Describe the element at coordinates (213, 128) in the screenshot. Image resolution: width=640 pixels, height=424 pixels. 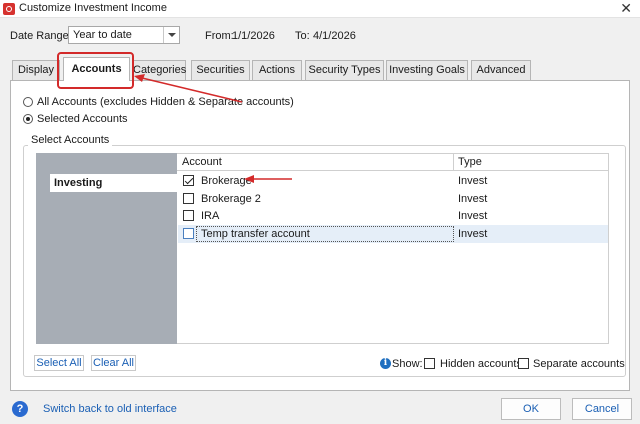
I see `annotation-arrows` at that location.